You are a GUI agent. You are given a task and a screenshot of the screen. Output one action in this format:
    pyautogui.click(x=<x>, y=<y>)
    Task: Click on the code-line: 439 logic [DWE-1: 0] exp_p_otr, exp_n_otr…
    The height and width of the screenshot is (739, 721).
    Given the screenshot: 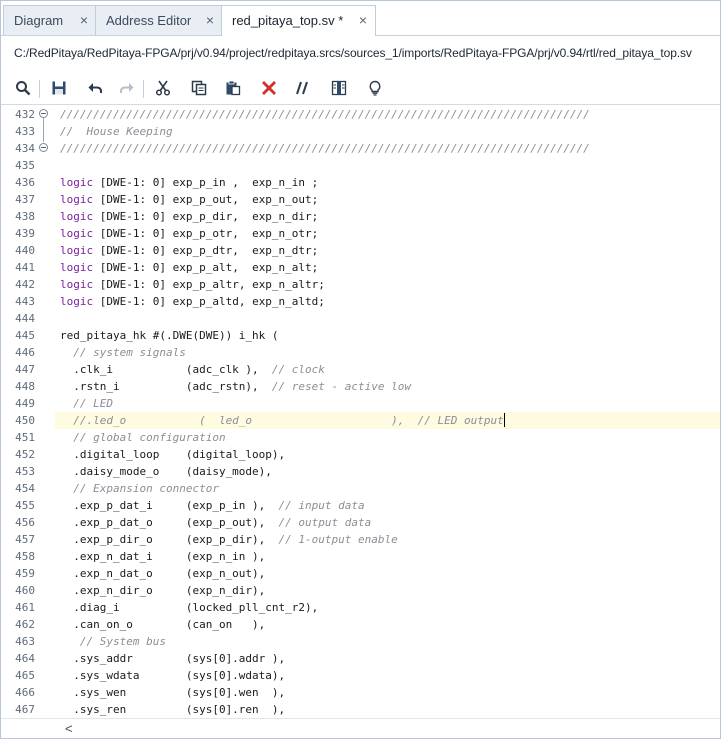 What is the action you would take?
    pyautogui.click(x=360, y=233)
    